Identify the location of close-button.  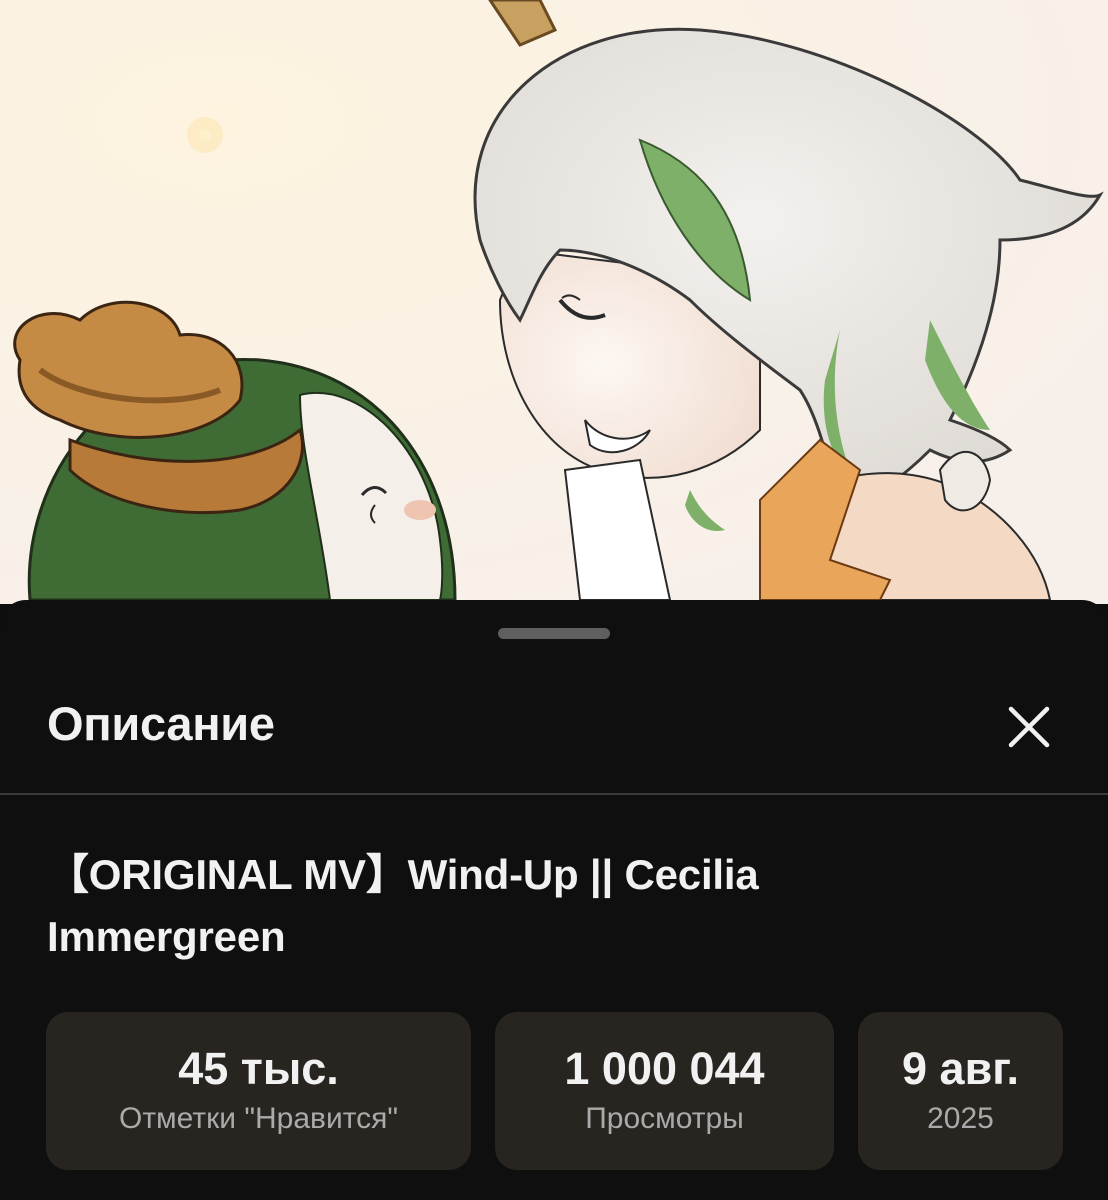
(1029, 727).